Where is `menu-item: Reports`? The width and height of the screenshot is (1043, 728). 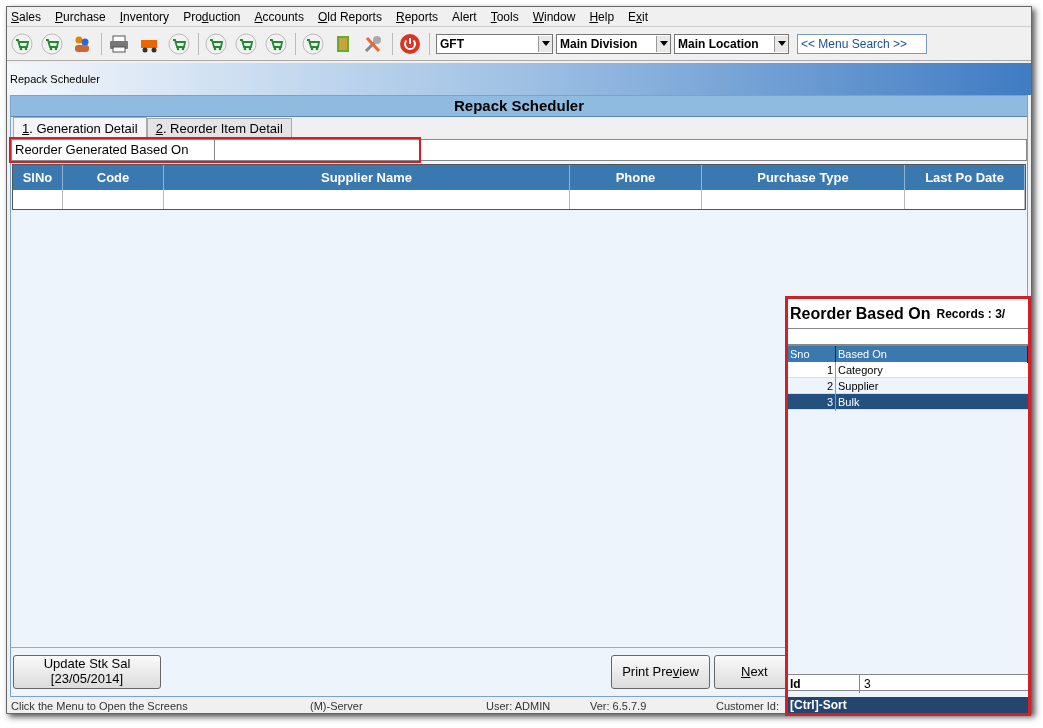 menu-item: Reports is located at coordinates (416, 16).